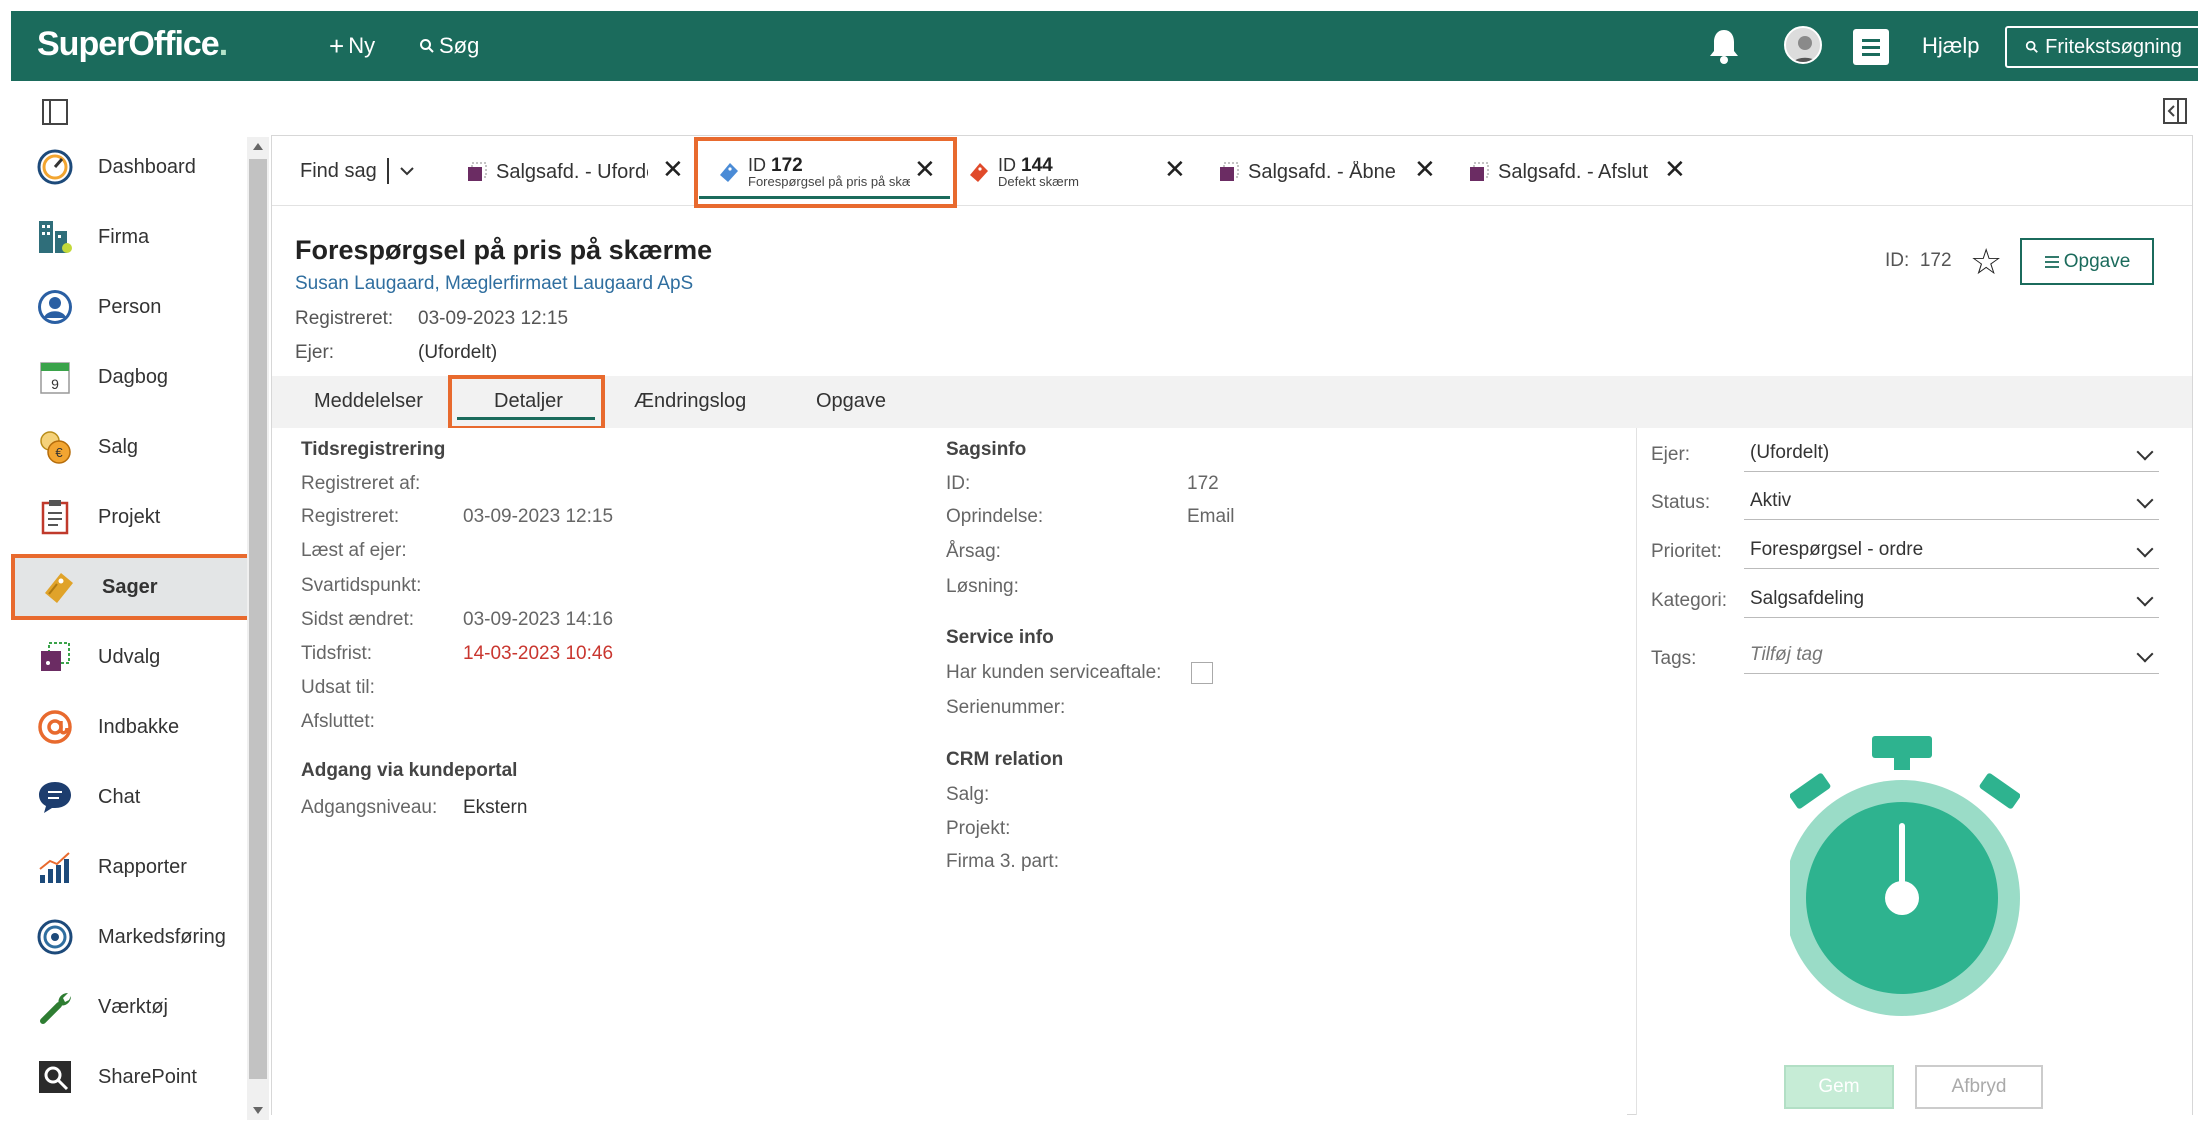  I want to click on tab-case-144: ID 144 Defekt skærm ✕, so click(1078, 172).